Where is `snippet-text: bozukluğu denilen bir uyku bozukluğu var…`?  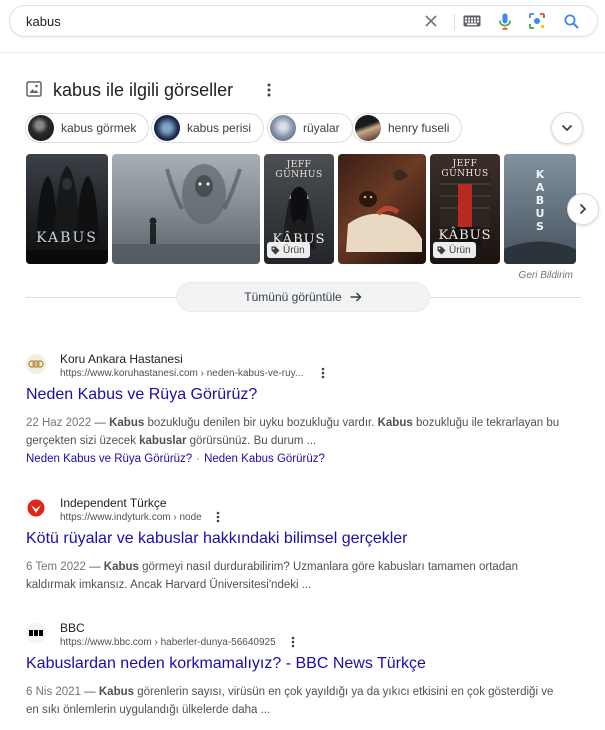
snippet-text: bozukluğu denilen bir uyku bozukluğu var… is located at coordinates (261, 423).